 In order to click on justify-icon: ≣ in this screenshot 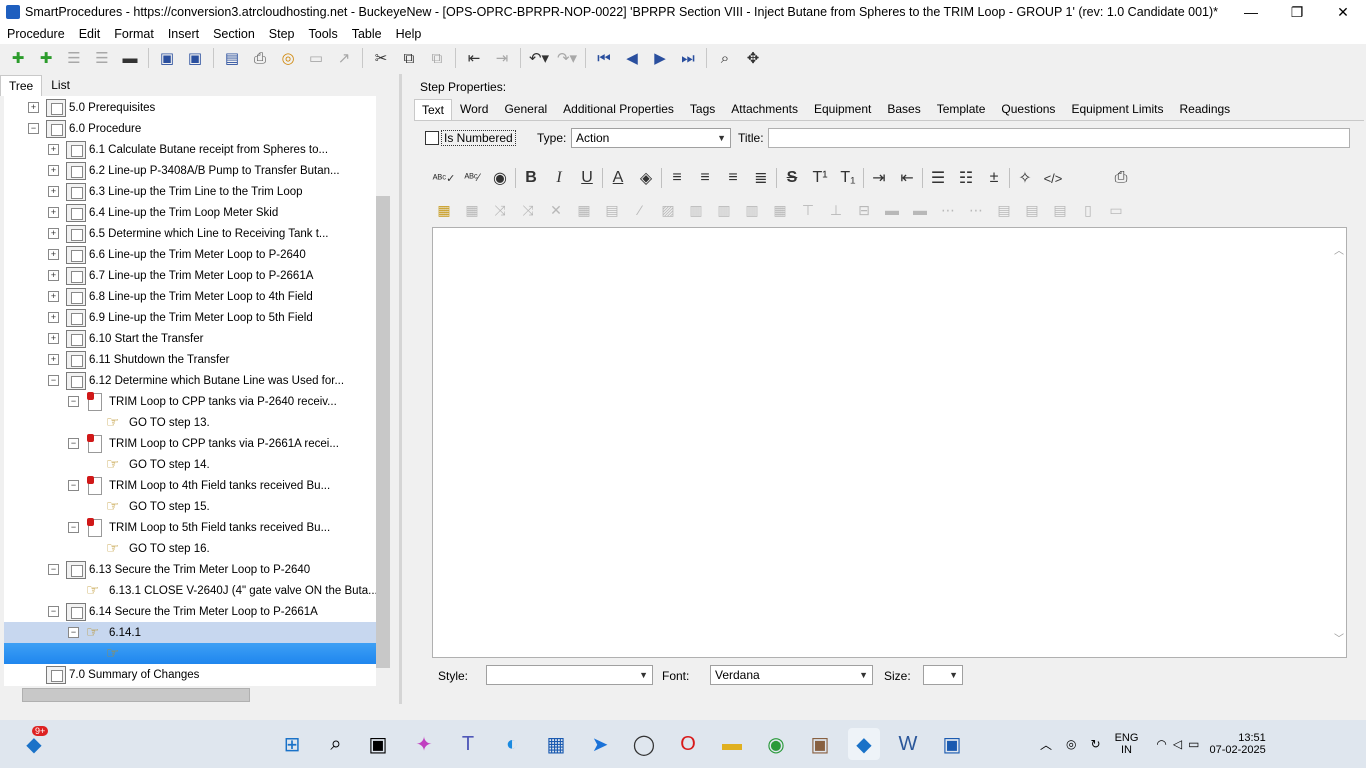, I will do `click(761, 178)`.